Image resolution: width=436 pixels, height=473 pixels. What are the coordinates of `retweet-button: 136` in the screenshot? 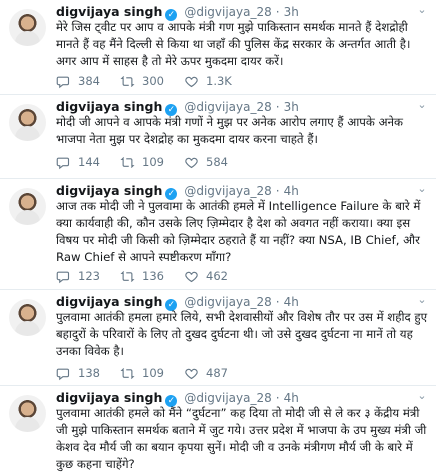 It's located at (142, 276).